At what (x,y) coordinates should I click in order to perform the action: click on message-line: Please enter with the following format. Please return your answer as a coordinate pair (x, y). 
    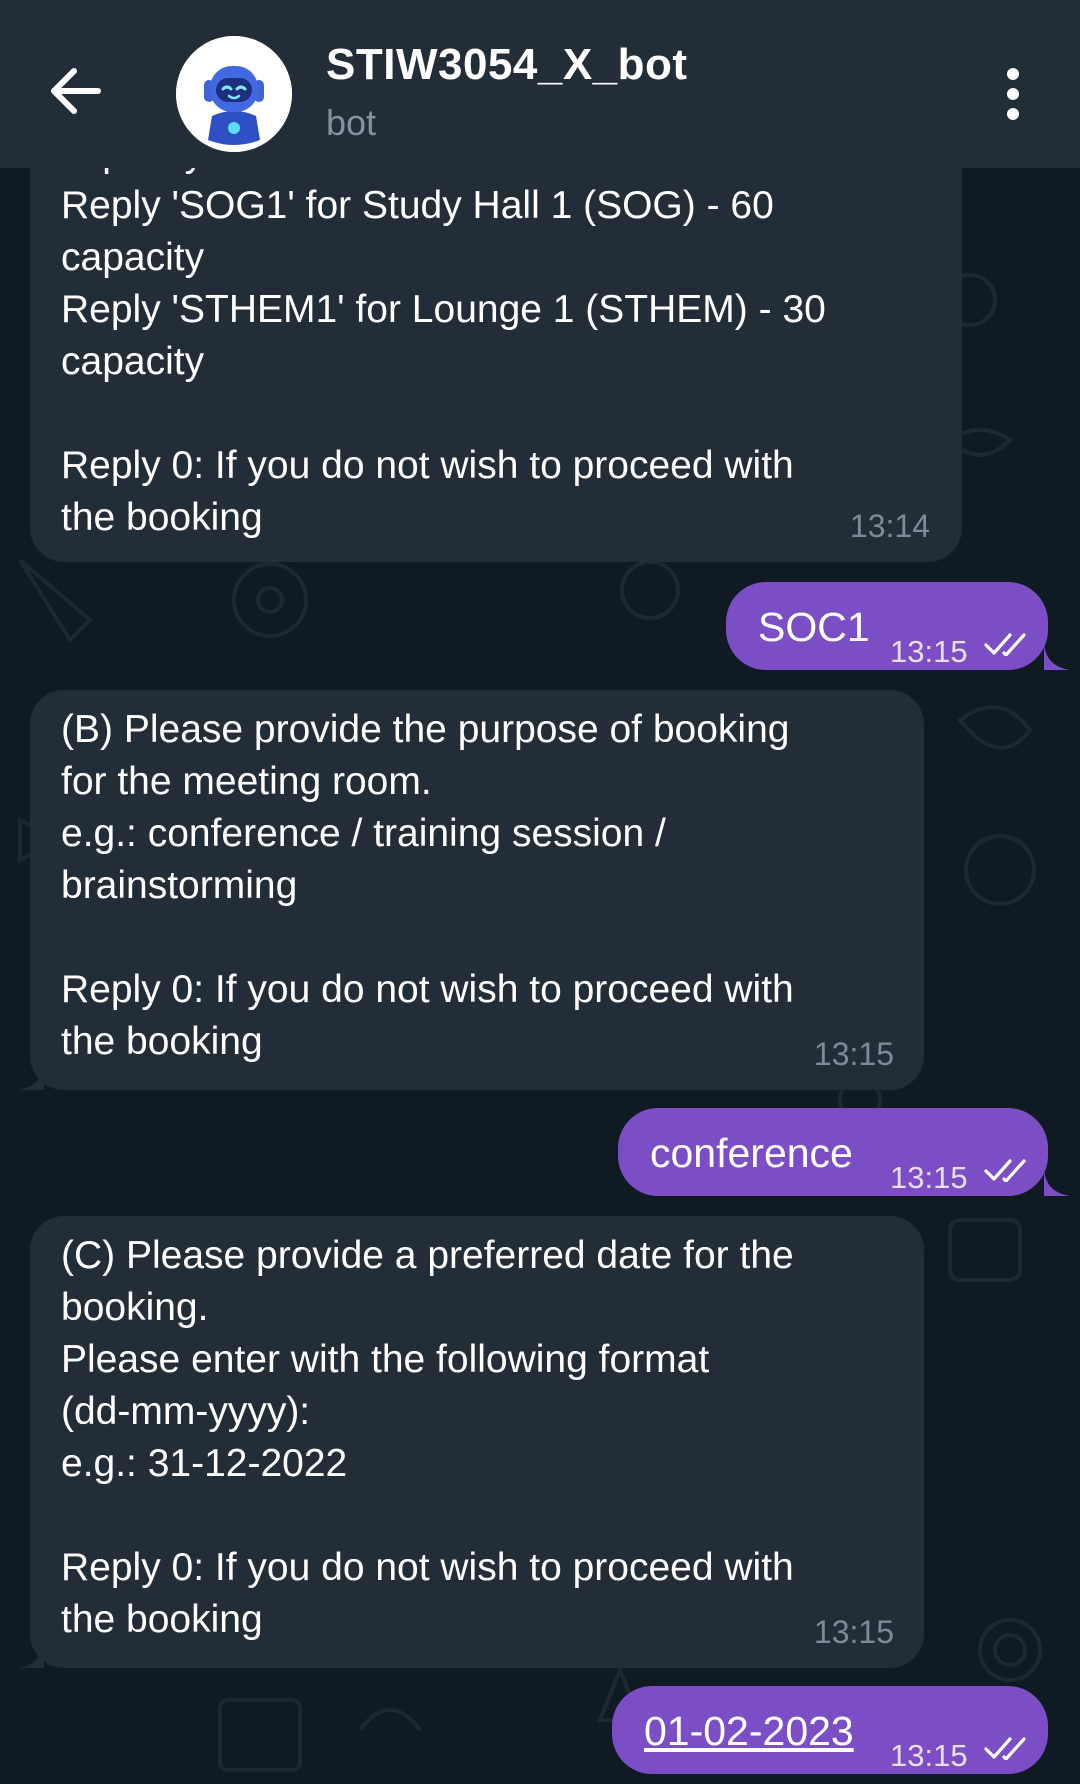
    Looking at the image, I should click on (385, 1359).